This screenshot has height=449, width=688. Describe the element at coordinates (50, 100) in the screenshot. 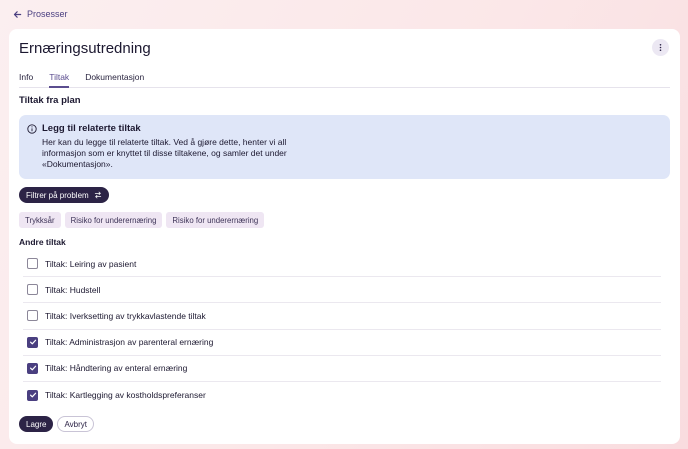

I see `section-title: Tiltak fra plan` at that location.